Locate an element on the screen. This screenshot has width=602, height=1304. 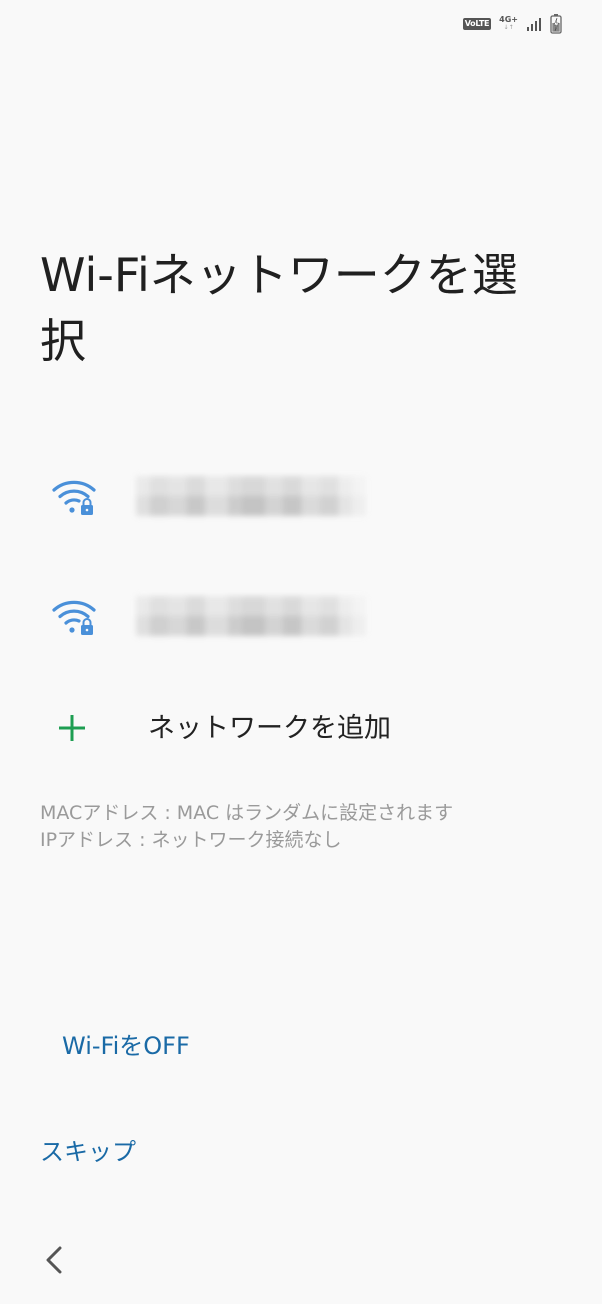
add-network-label: ネットワークを追加 is located at coordinates (269, 728).